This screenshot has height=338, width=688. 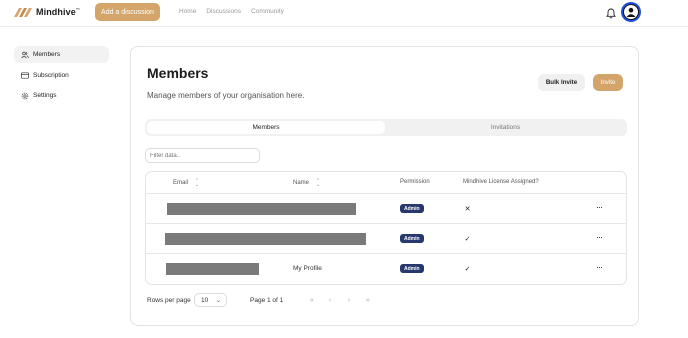 What do you see at coordinates (51, 75) in the screenshot?
I see `sidebar-item-label: Subscription` at bounding box center [51, 75].